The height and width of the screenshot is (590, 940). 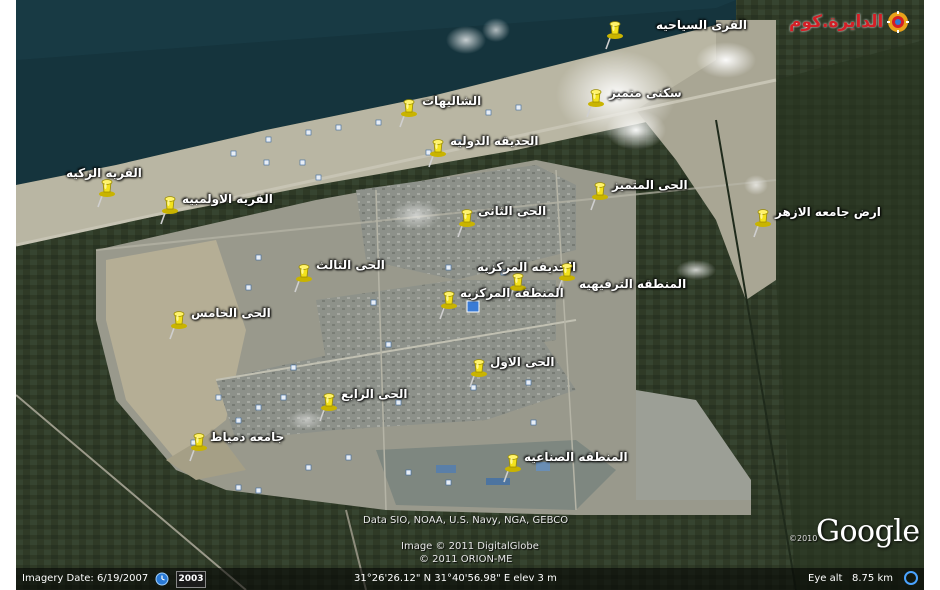 I want to click on placemark-pin-fifth-district, so click(x=179, y=325).